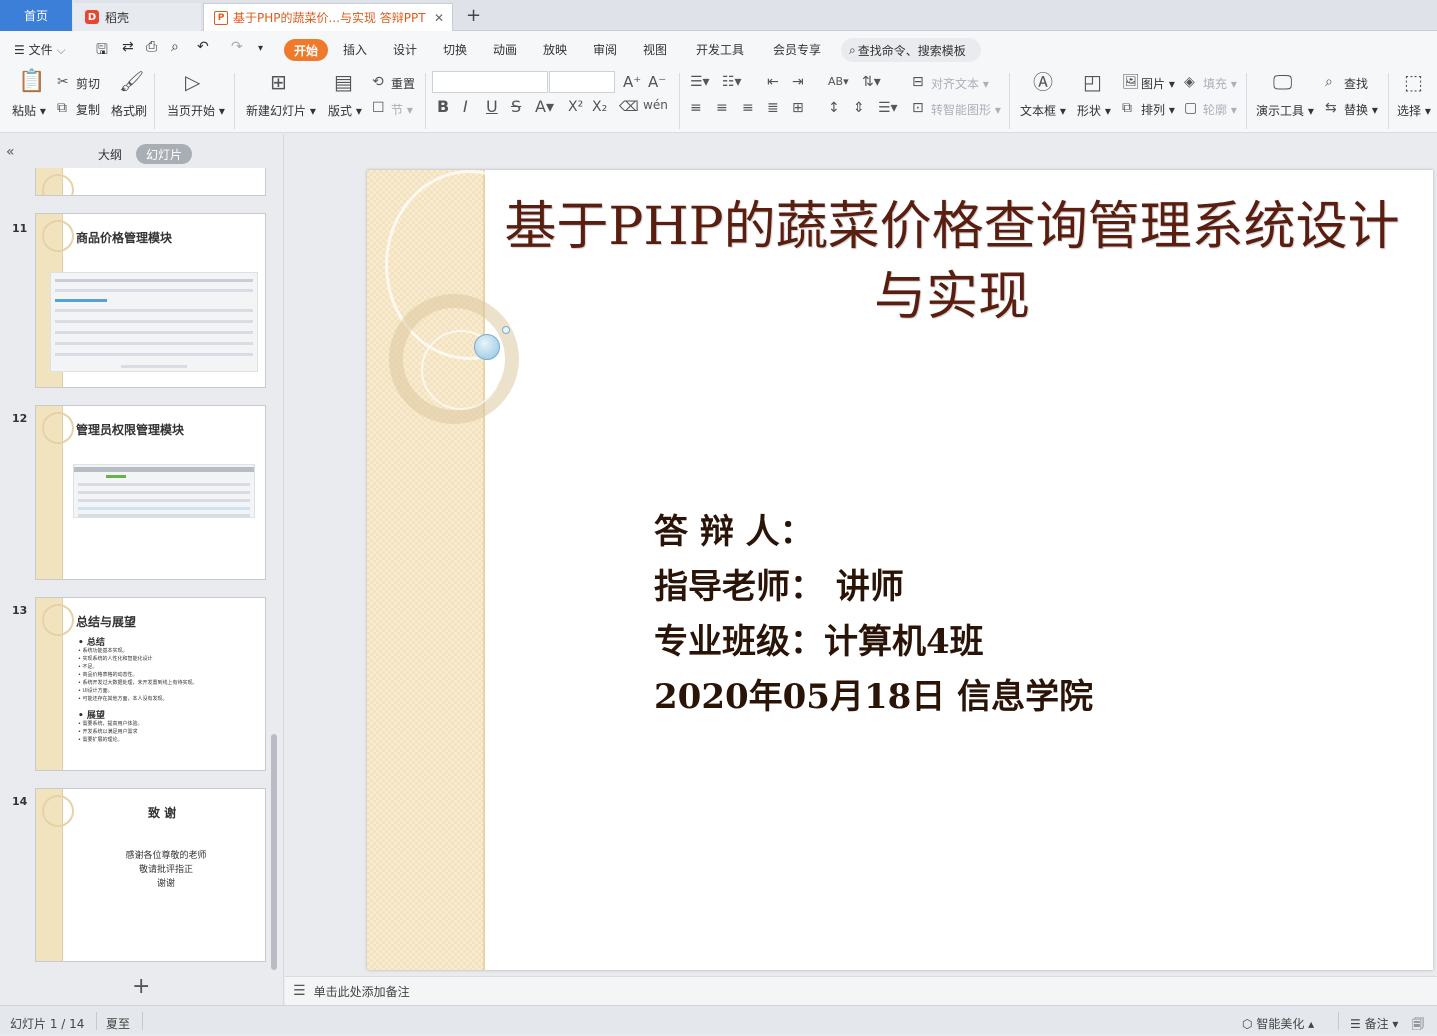  What do you see at coordinates (378, 82) in the screenshot?
I see `reset-icon: ⟲` at bounding box center [378, 82].